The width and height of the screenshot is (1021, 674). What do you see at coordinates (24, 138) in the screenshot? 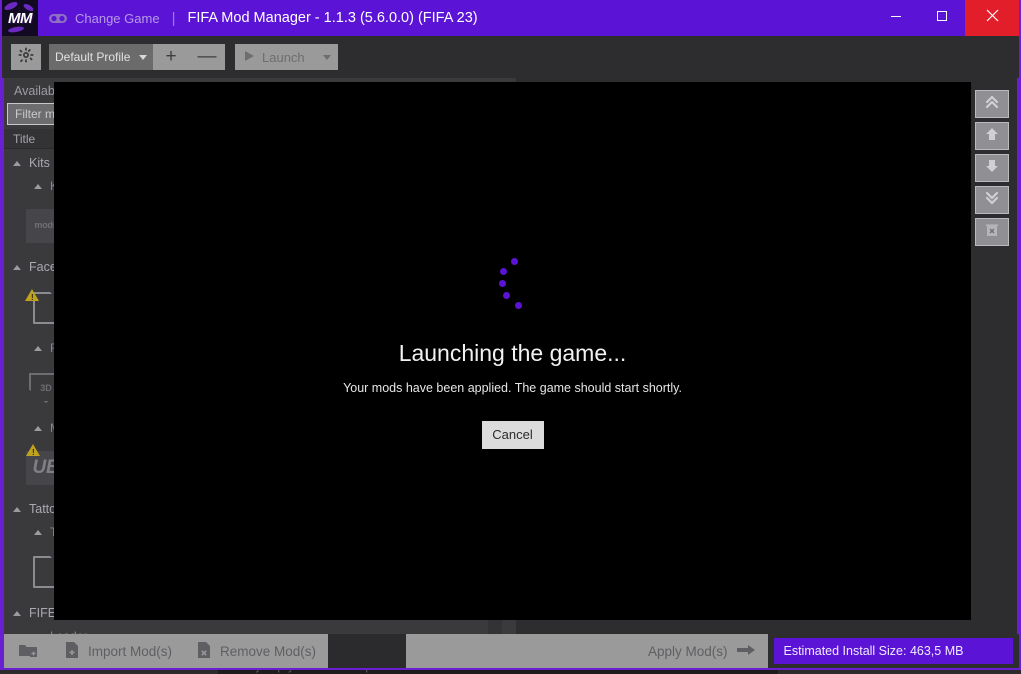
I see `column-header-label: Title` at bounding box center [24, 138].